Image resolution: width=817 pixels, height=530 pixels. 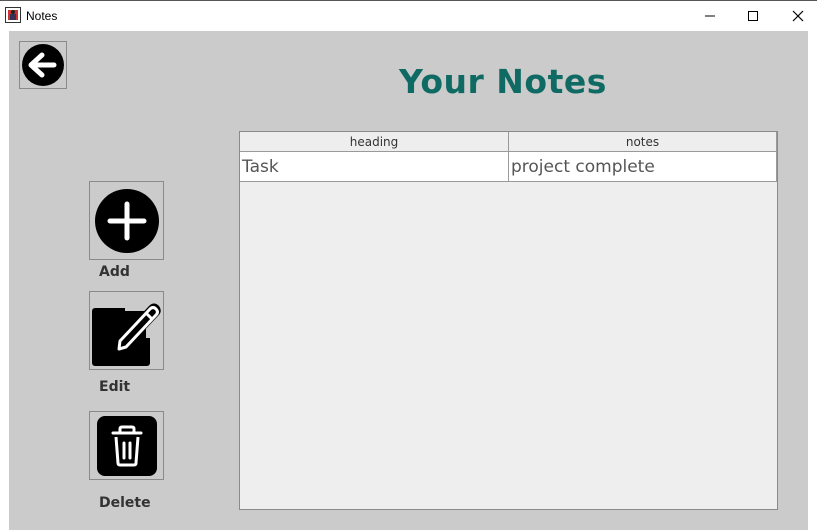 I want to click on minimize-button, so click(x=710, y=16).